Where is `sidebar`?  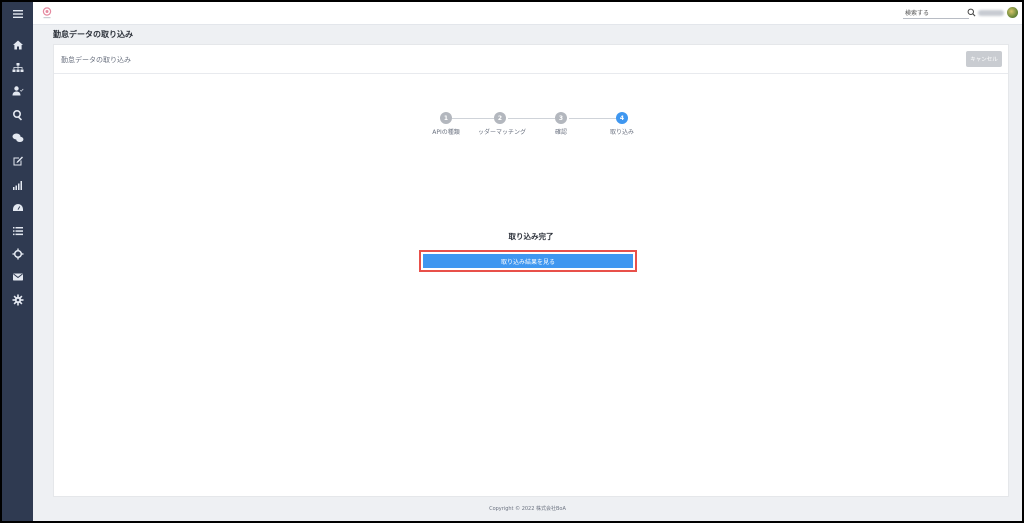 sidebar is located at coordinates (17, 261).